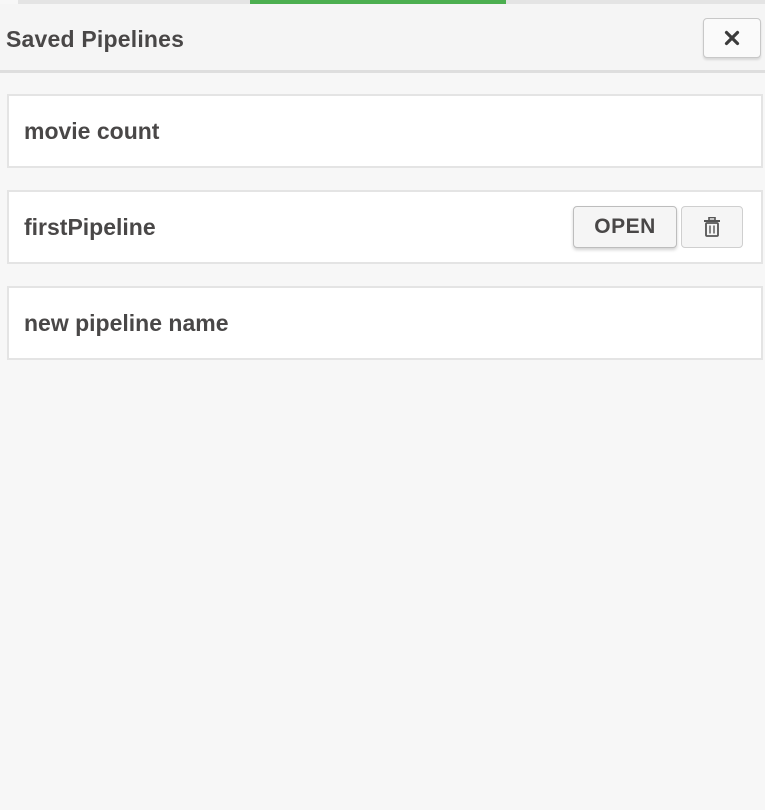  I want to click on pipeline-card-new-pipeline-name: new pipeline name, so click(385, 323).